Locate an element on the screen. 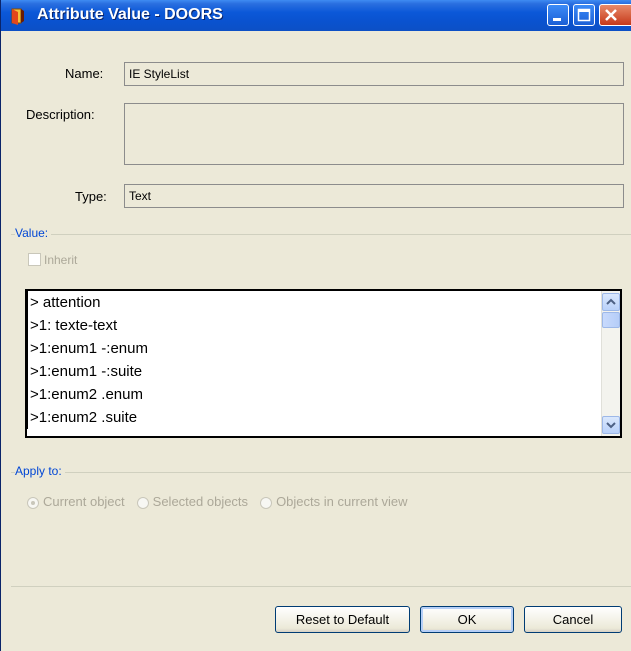  chevron-down-icon is located at coordinates (611, 425).